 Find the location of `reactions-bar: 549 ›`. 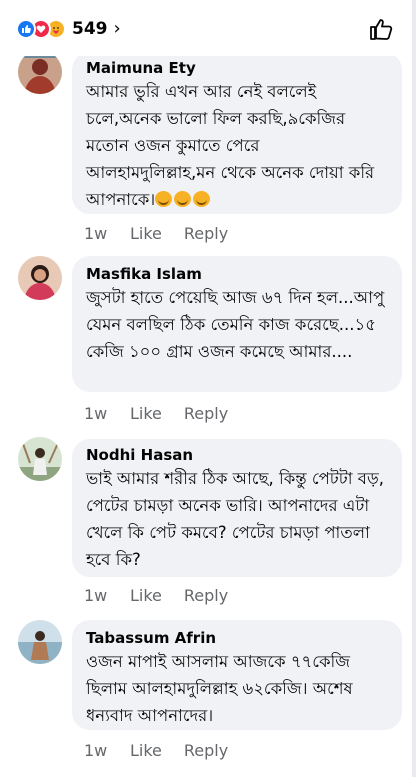

reactions-bar: 549 › is located at coordinates (206, 28).